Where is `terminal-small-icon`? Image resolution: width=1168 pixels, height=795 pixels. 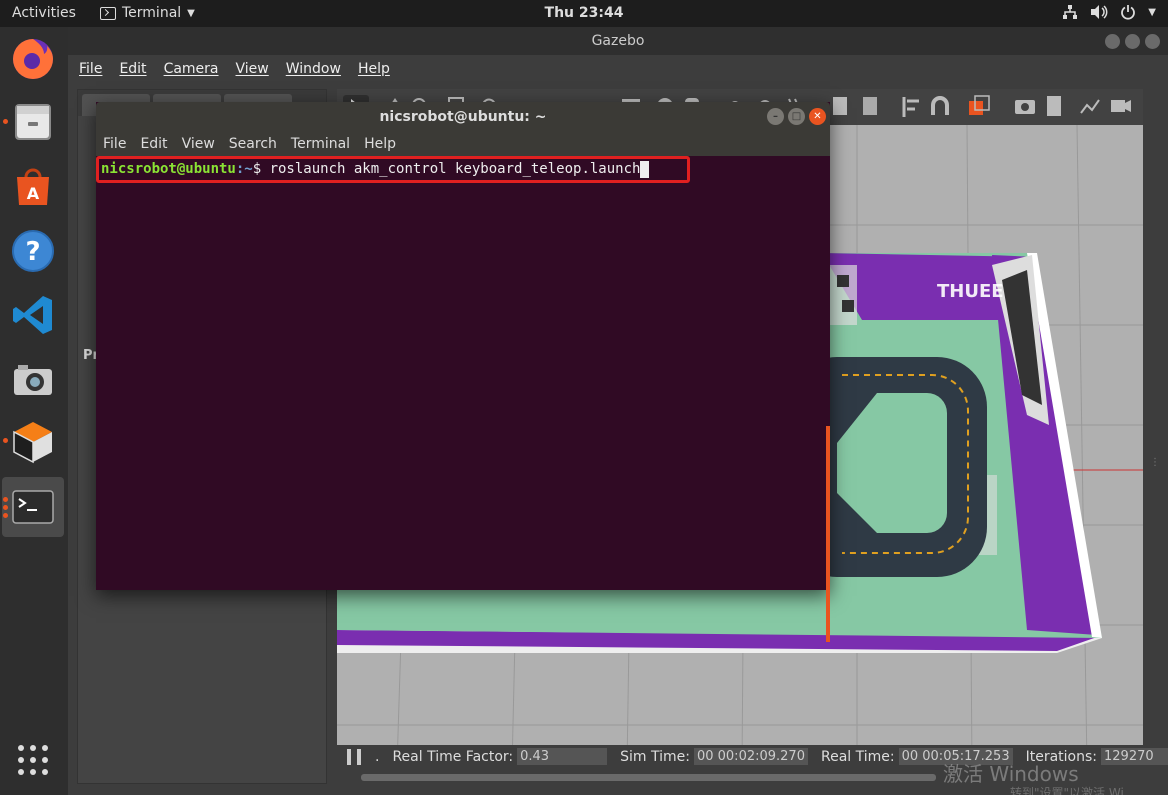
terminal-small-icon is located at coordinates (108, 13).